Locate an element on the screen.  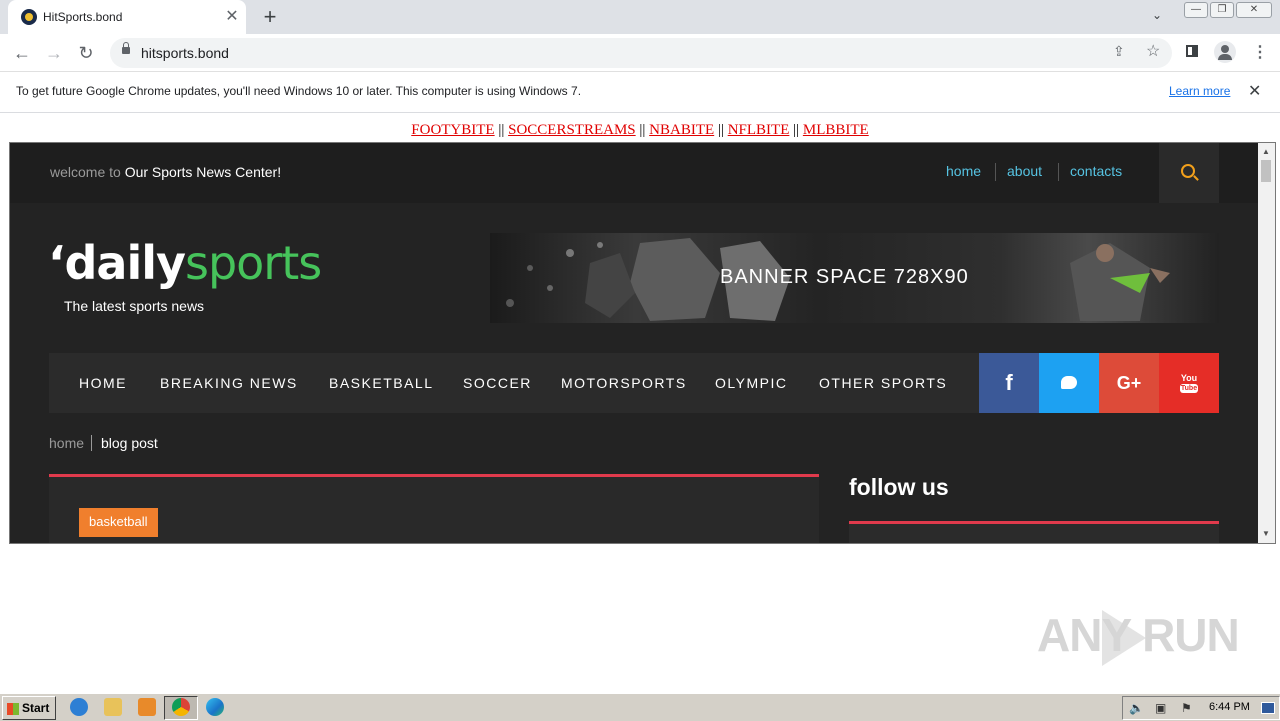
logo-daily-text: ‘daily is located at coordinates (117, 263).